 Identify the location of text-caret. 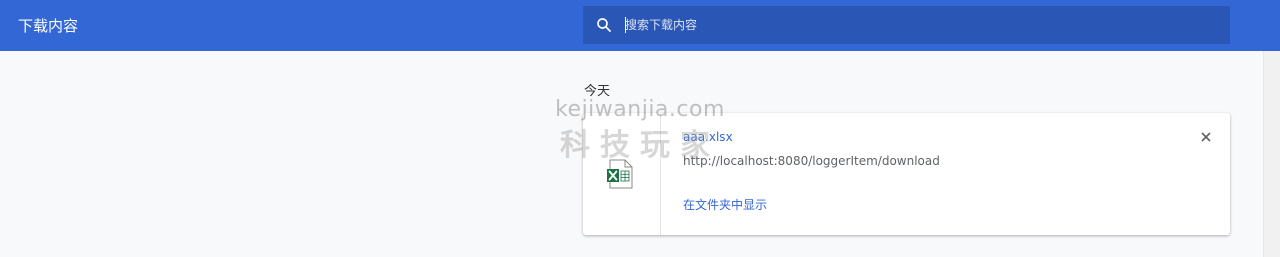
(625, 25).